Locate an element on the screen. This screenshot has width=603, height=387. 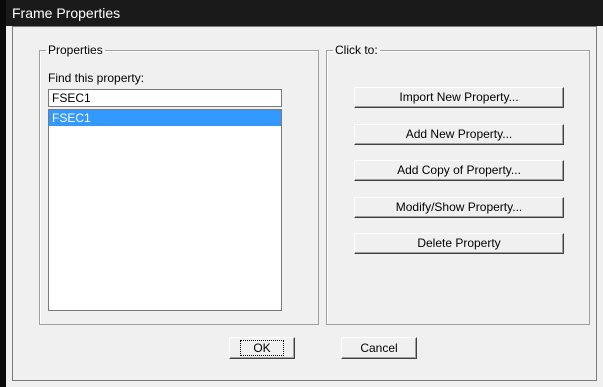
window-title: Frame Properties is located at coordinates (66, 13).